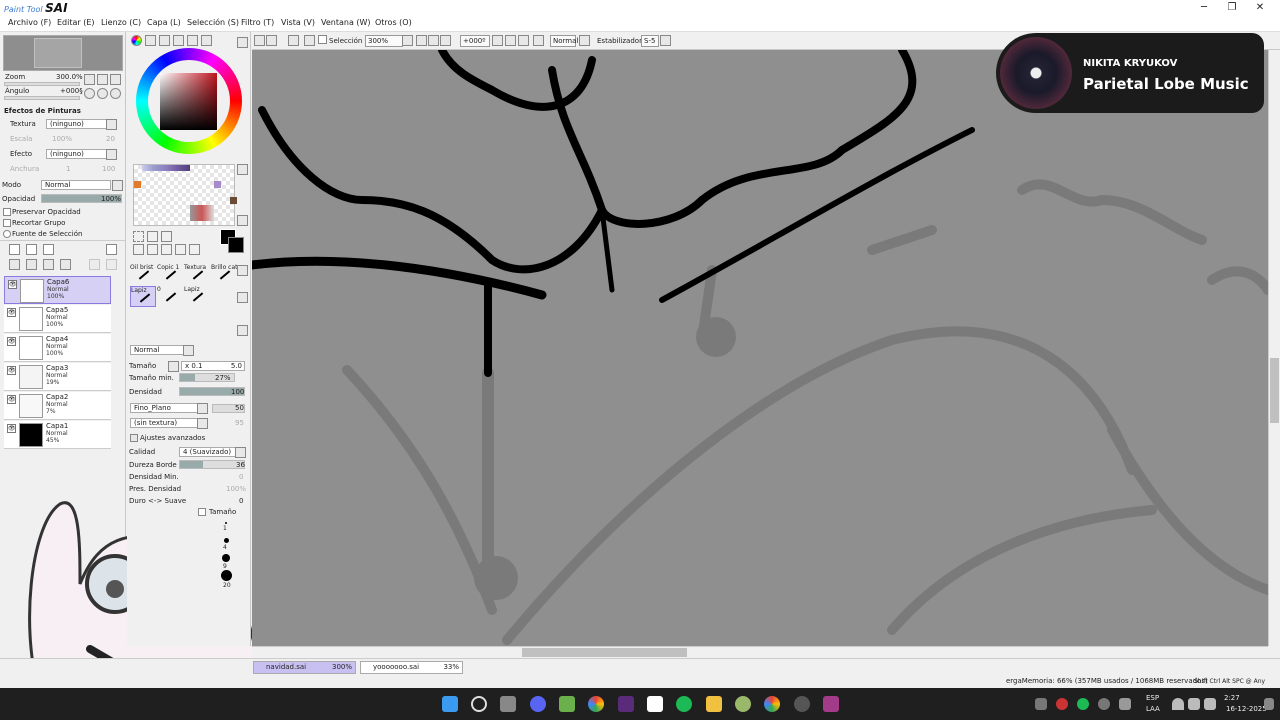  Describe the element at coordinates (76, 185) in the screenshot. I see `layer-mode-select: Normal` at that location.